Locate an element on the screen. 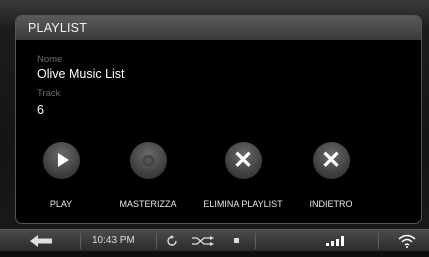 Image resolution: width=429 pixels, height=257 pixels. stop-button is located at coordinates (239, 241).